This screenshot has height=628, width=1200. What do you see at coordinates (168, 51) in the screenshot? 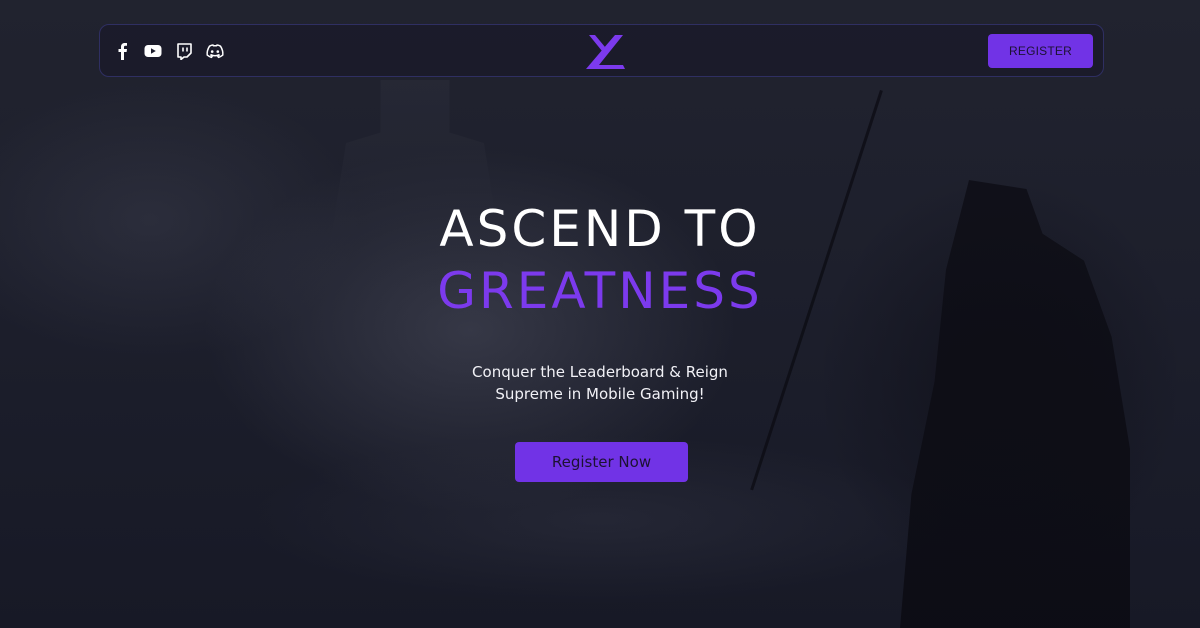
I see `social-links` at bounding box center [168, 51].